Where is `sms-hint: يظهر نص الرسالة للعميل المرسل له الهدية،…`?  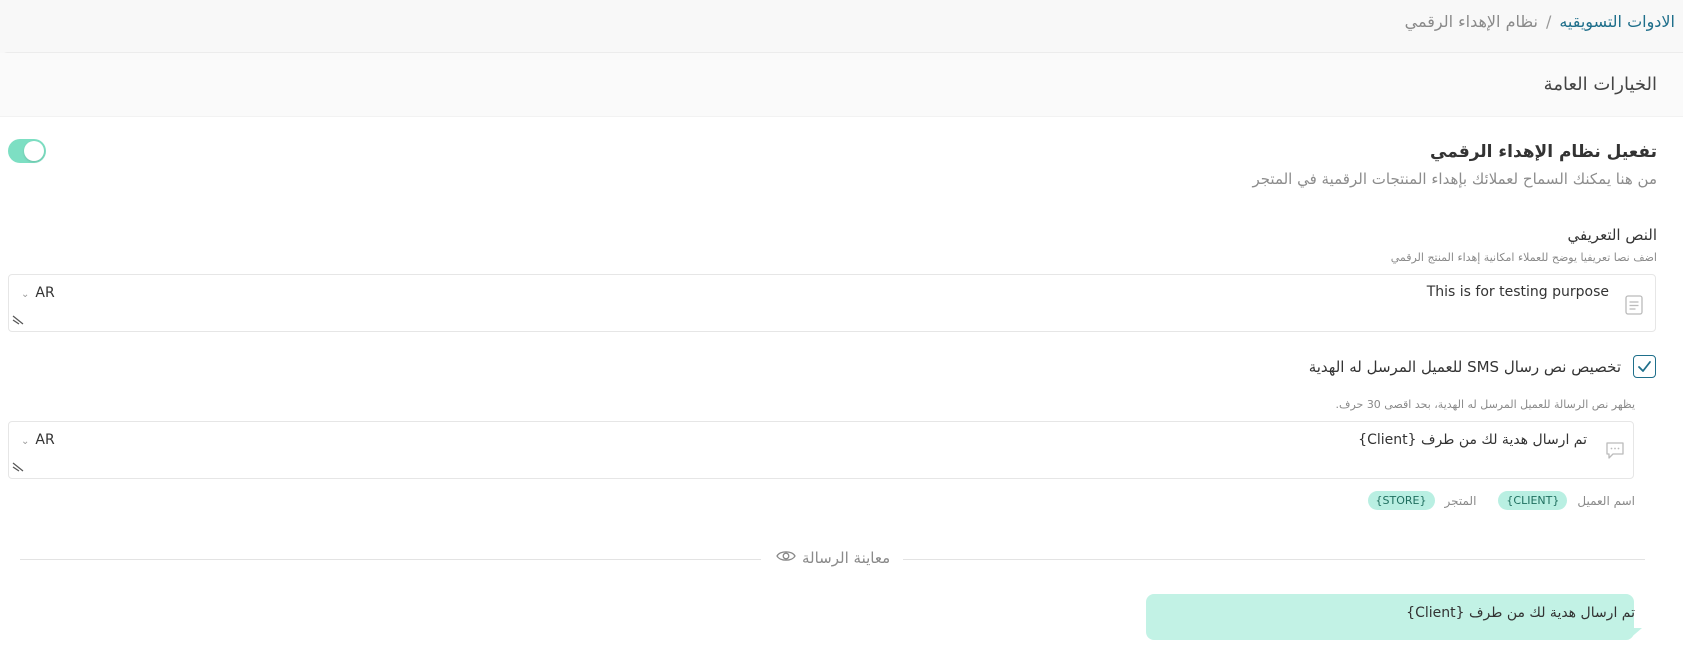
sms-hint: يظهر نص الرسالة للعميل المرسل له الهدية،… is located at coordinates (1485, 404).